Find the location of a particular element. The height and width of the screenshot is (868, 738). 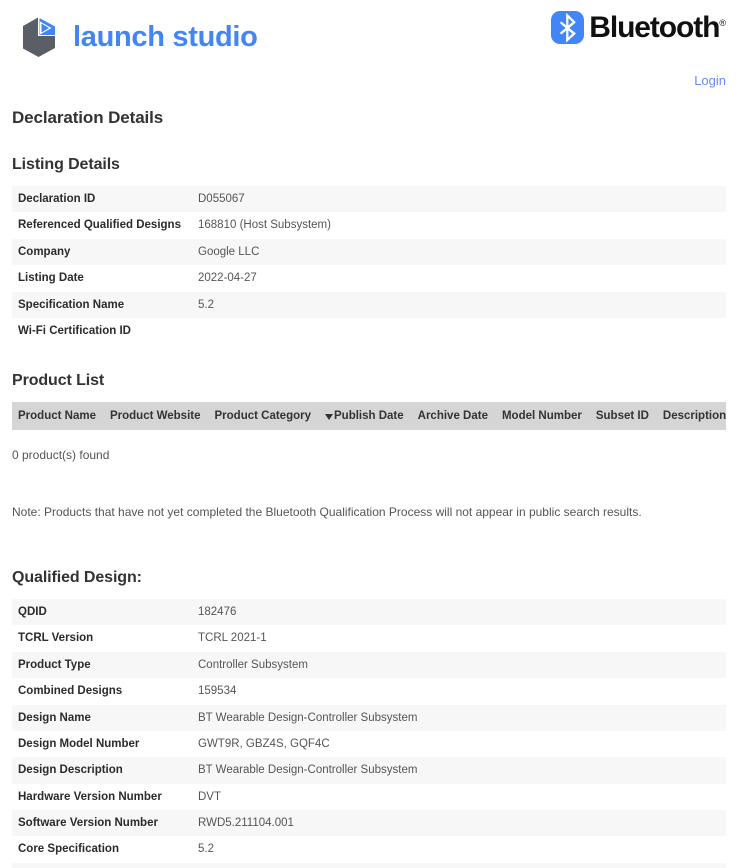

column-header-label: Product Category is located at coordinates (263, 416).